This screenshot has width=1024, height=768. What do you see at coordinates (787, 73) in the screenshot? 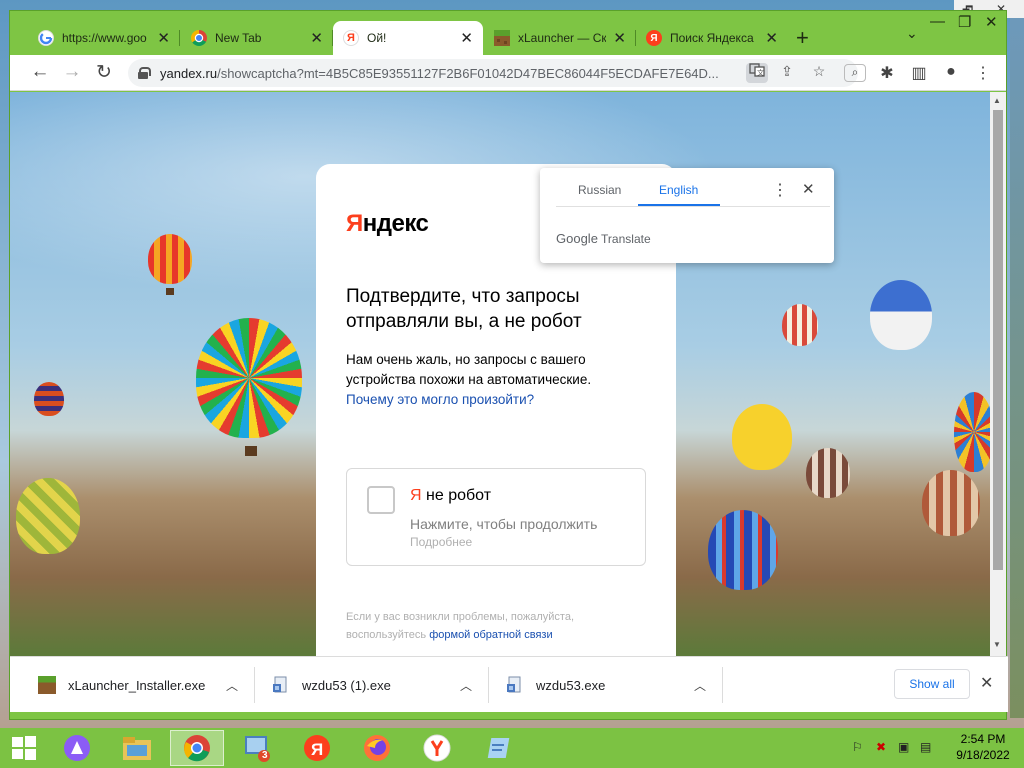
I see `share-icon: ⇪` at bounding box center [787, 73].